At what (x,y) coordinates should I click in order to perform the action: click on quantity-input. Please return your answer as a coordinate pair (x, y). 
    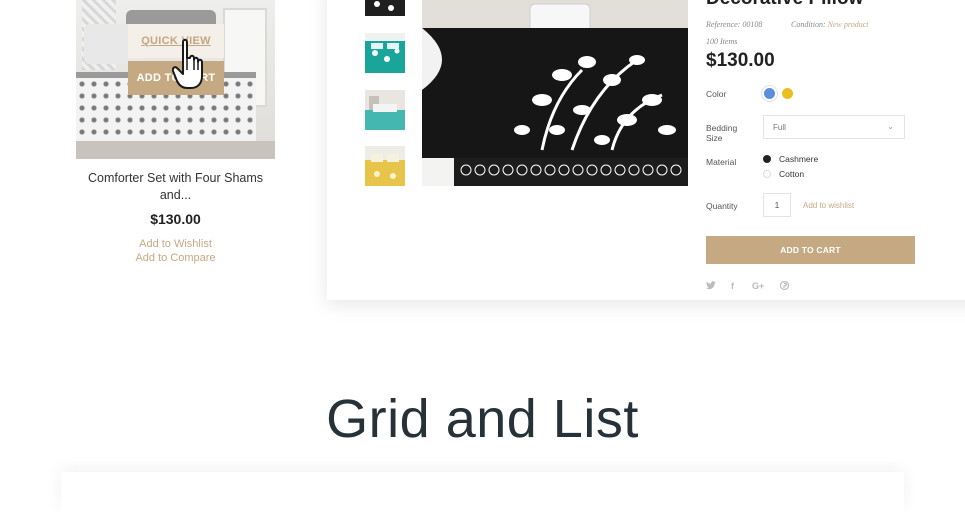
    Looking at the image, I should click on (777, 205).